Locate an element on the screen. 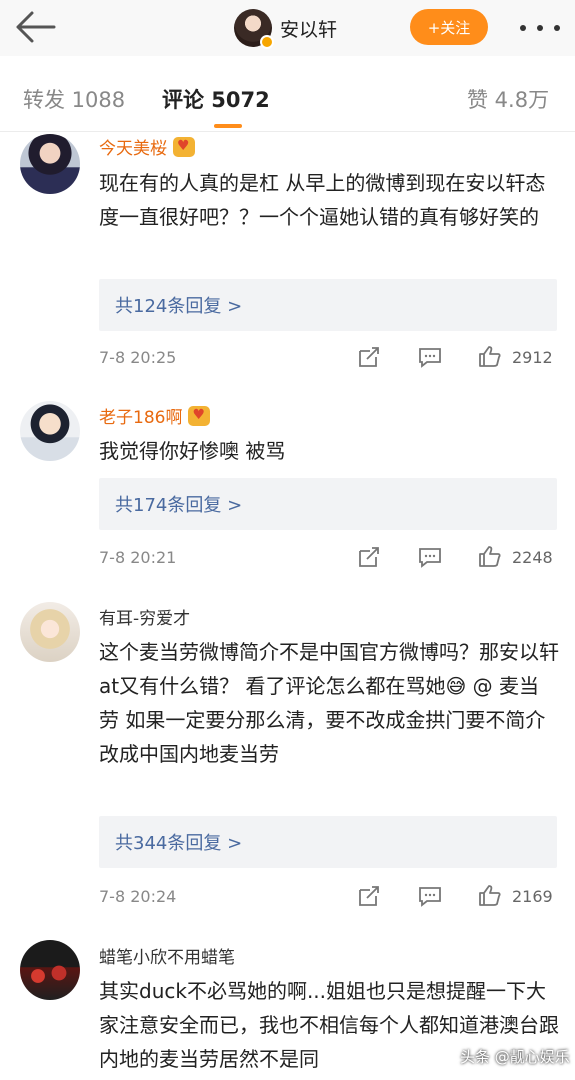 The width and height of the screenshot is (575, 1080). more-options-icon is located at coordinates (540, 28).